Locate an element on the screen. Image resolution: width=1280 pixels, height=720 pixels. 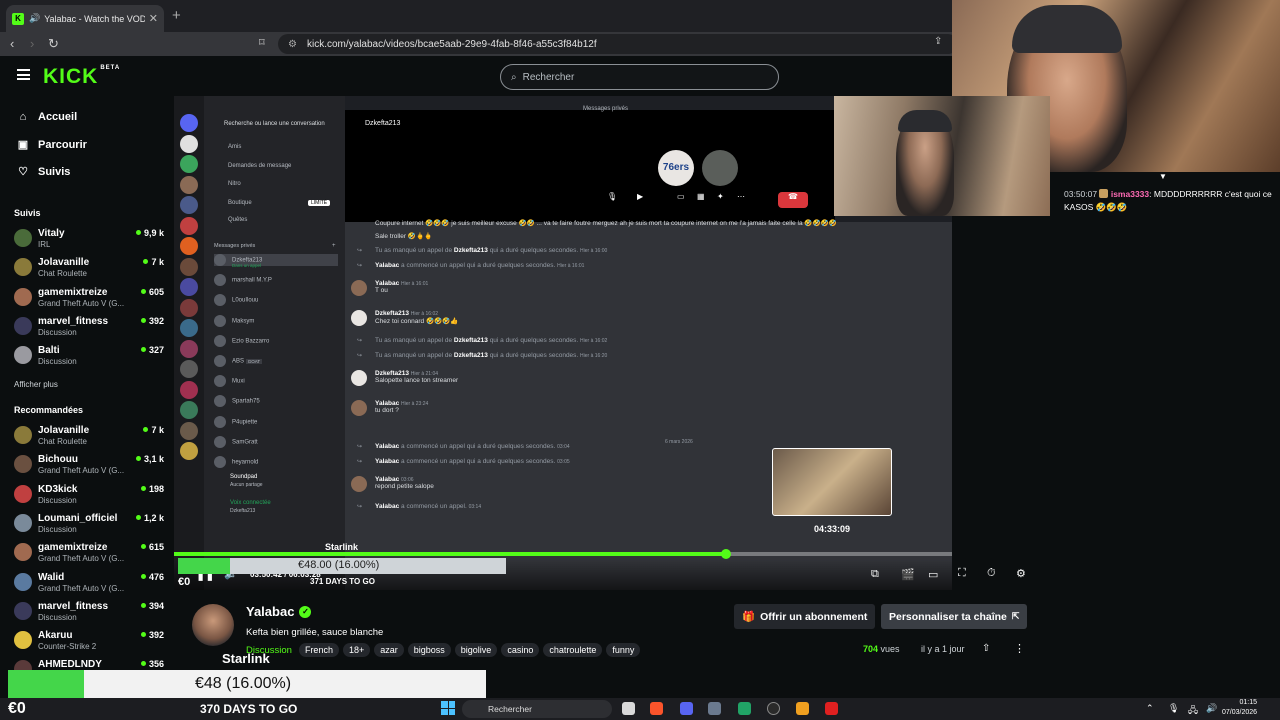
stream-tag: funny is located at coordinates (623, 650).